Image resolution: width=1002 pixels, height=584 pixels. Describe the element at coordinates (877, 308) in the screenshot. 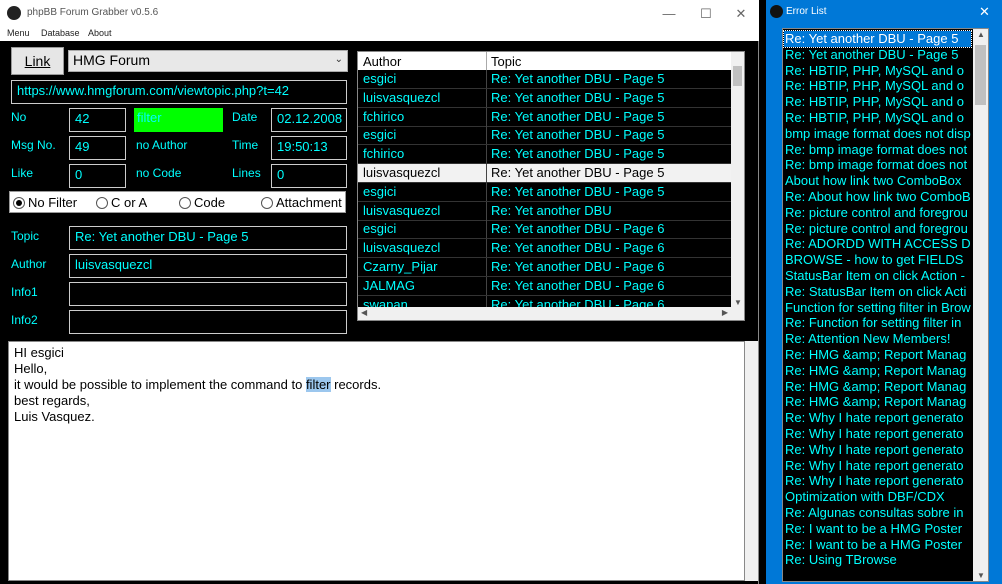

I see `list-item: Function for setting filter in Brow` at that location.